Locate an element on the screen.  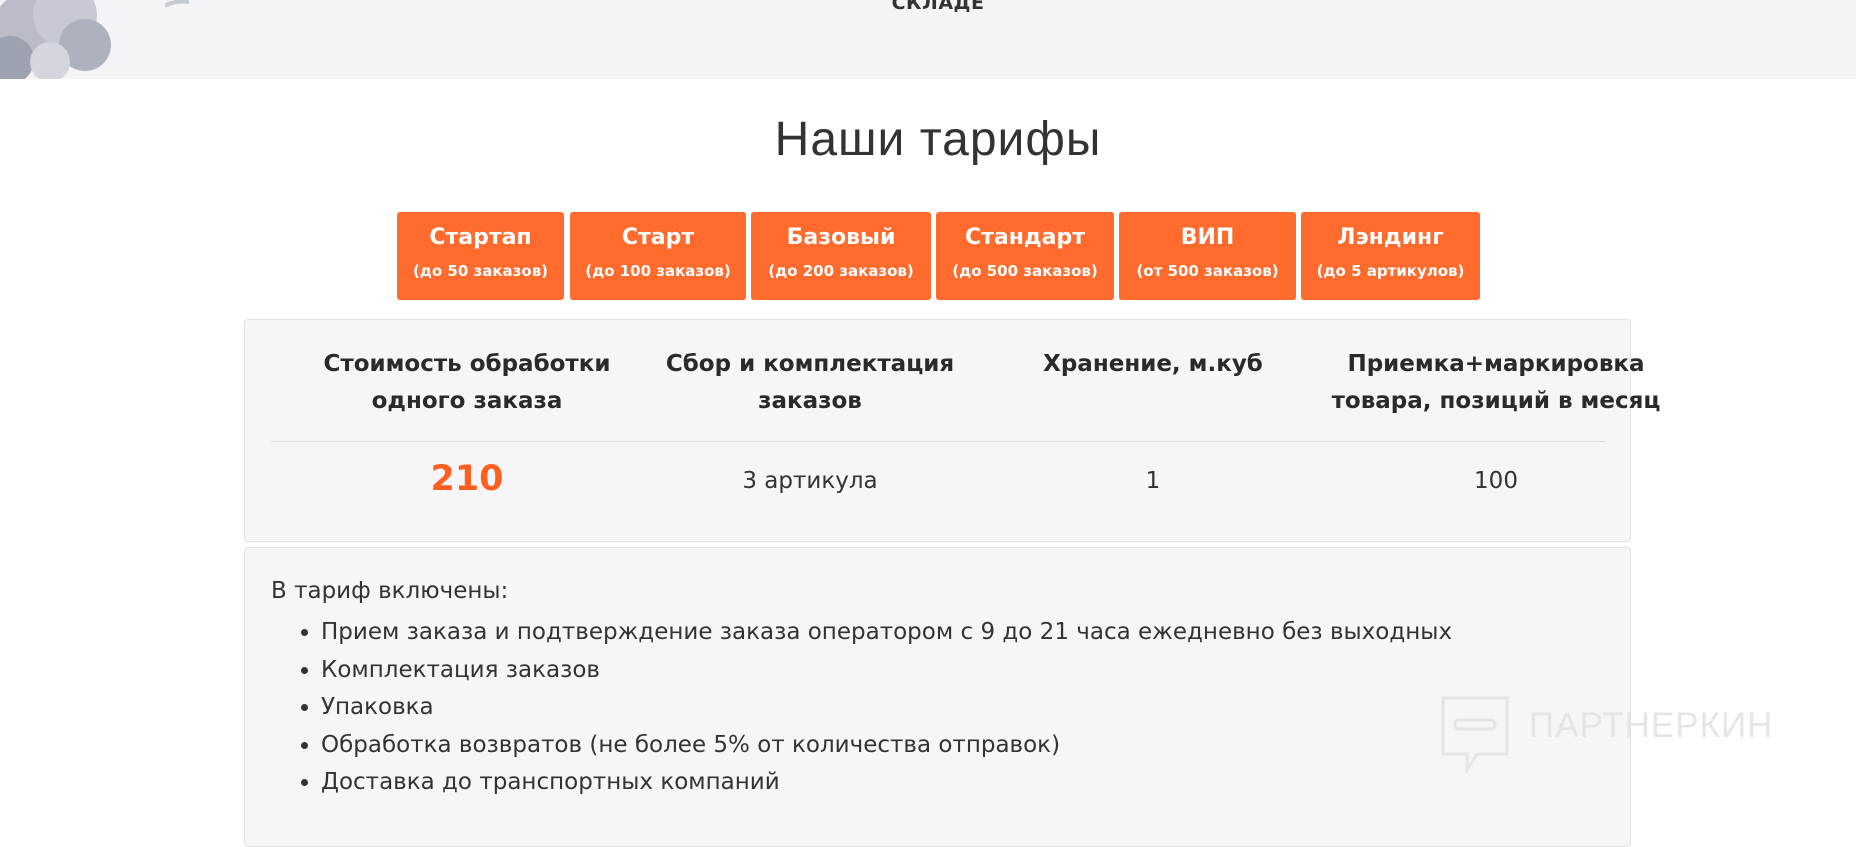
hero-banner-bottom: СКЛАДЕ is located at coordinates (928, 39).